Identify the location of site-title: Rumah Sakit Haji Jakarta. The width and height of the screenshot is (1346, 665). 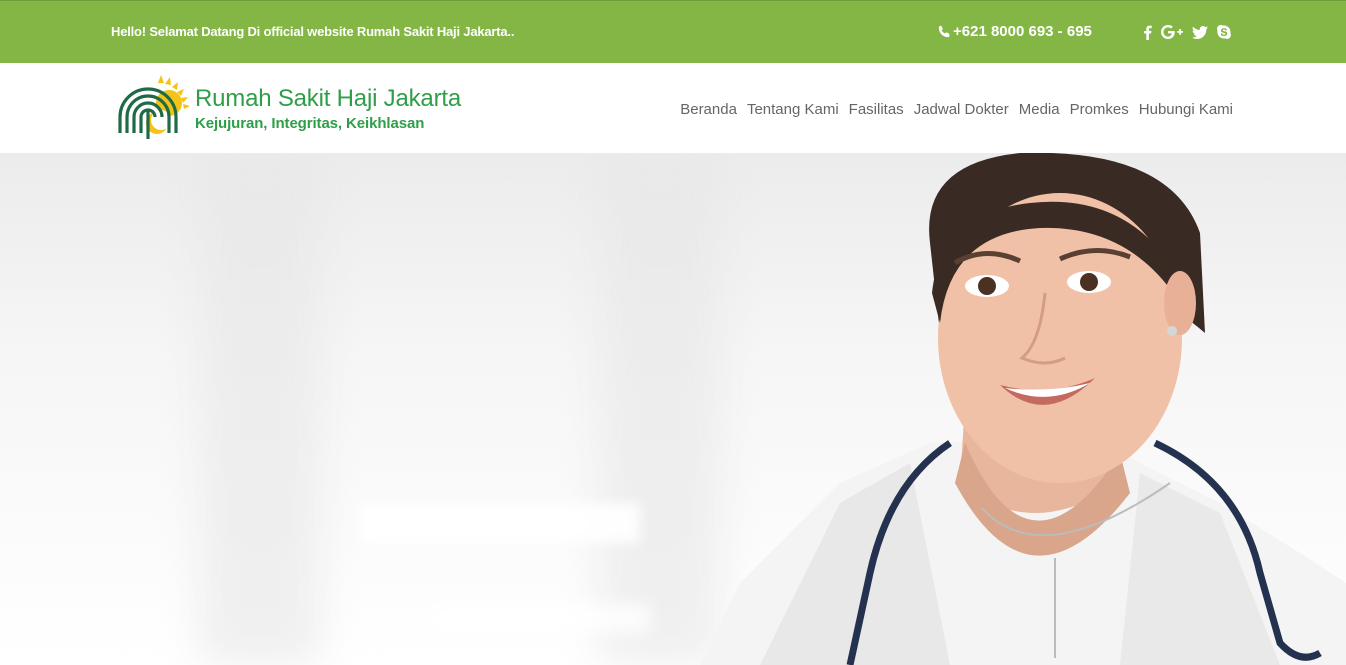
(328, 99).